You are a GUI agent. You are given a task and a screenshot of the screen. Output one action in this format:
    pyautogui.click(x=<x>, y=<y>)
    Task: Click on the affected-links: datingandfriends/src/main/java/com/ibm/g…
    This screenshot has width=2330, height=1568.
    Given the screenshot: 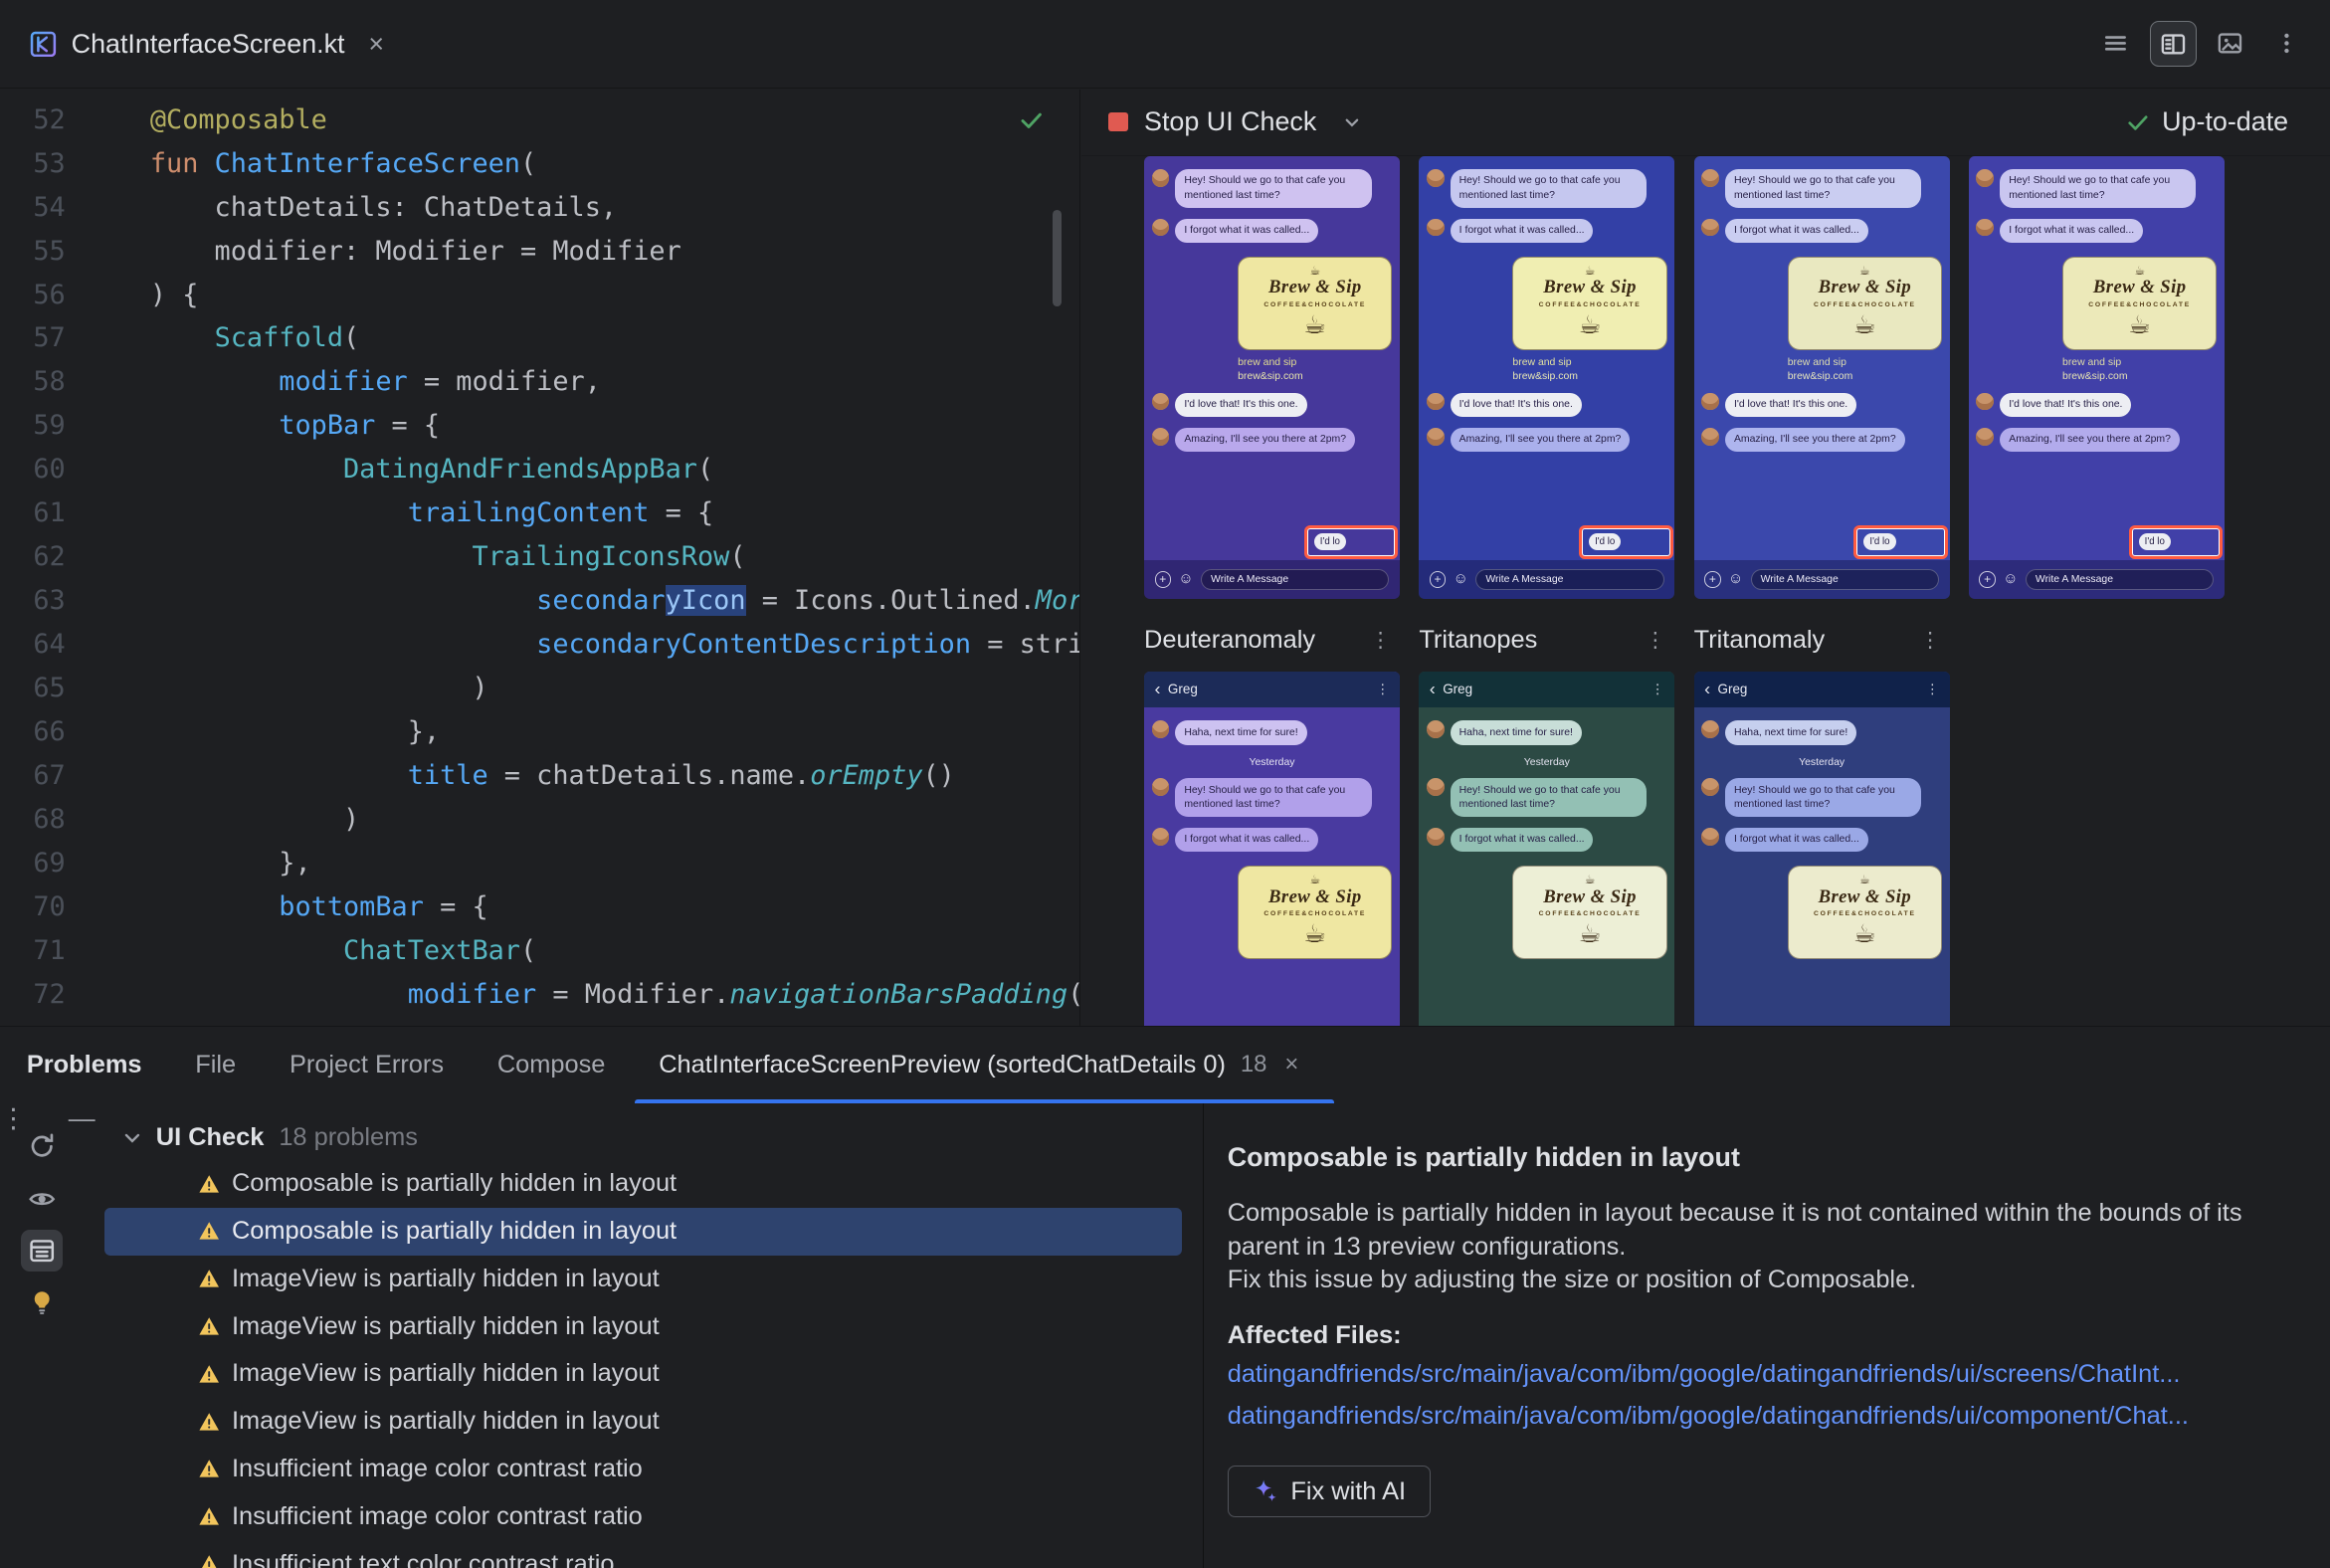 What is the action you would take?
    pyautogui.click(x=1761, y=1395)
    